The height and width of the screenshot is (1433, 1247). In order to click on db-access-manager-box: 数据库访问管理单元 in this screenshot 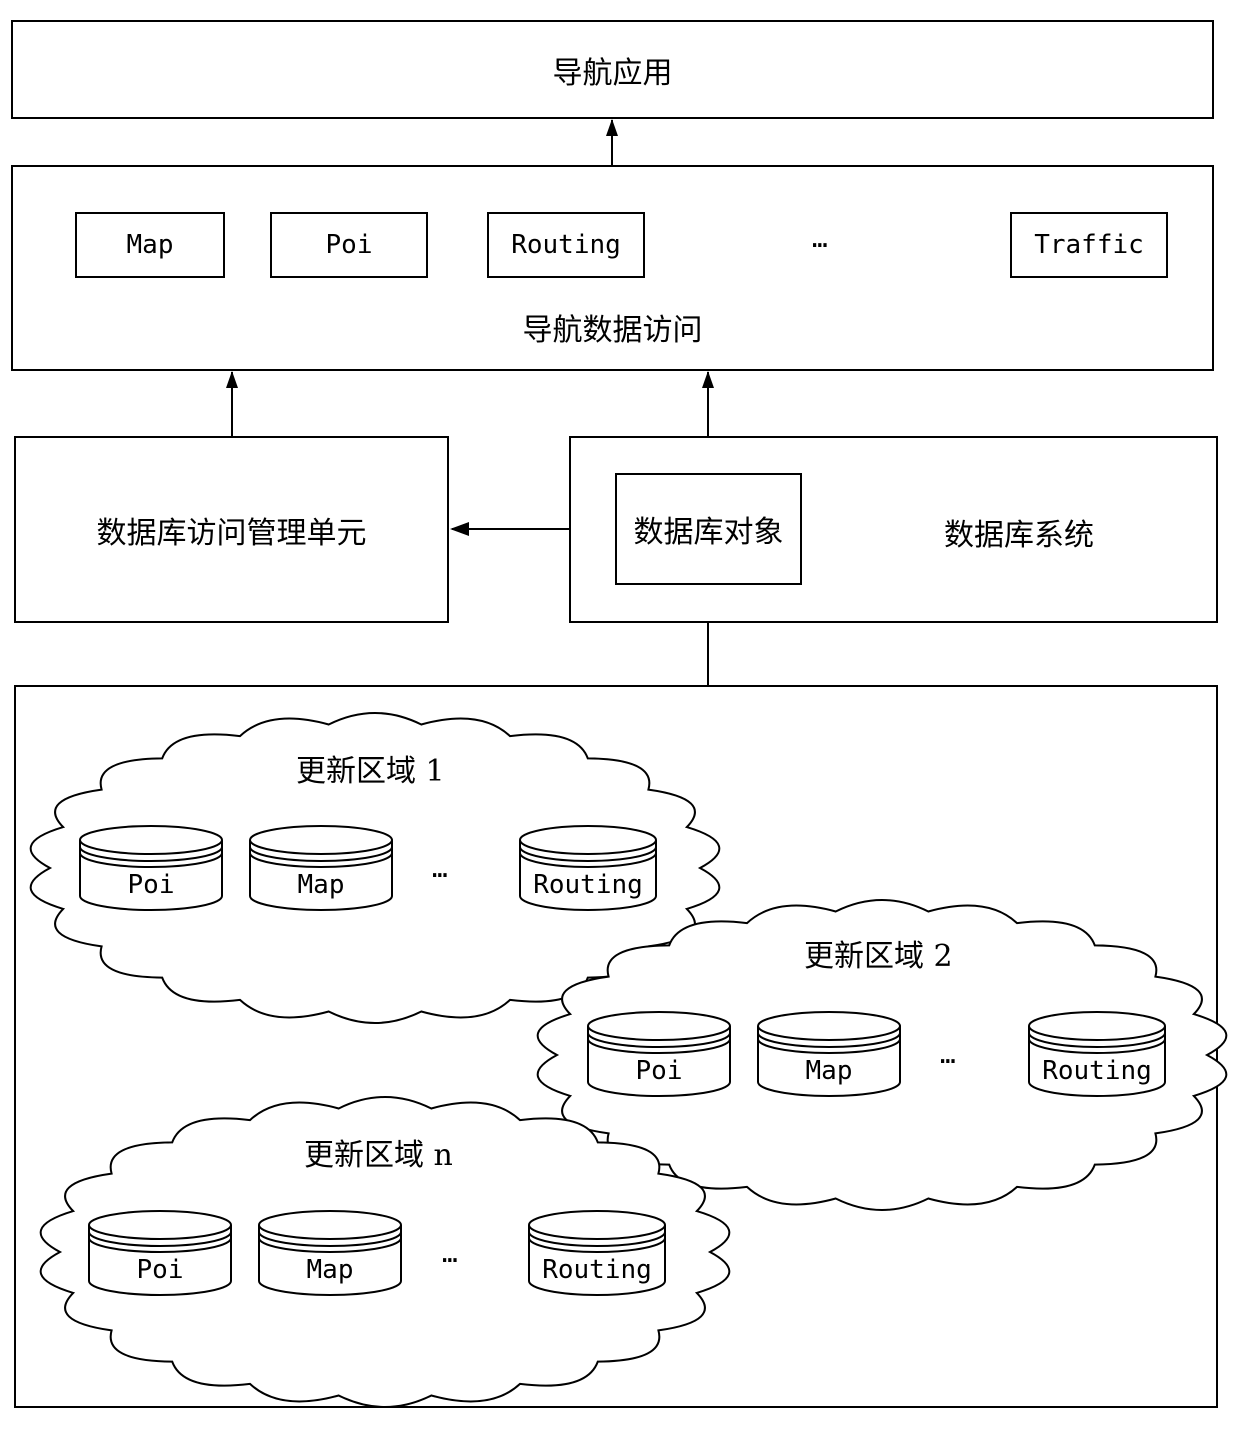, I will do `click(231, 529)`.